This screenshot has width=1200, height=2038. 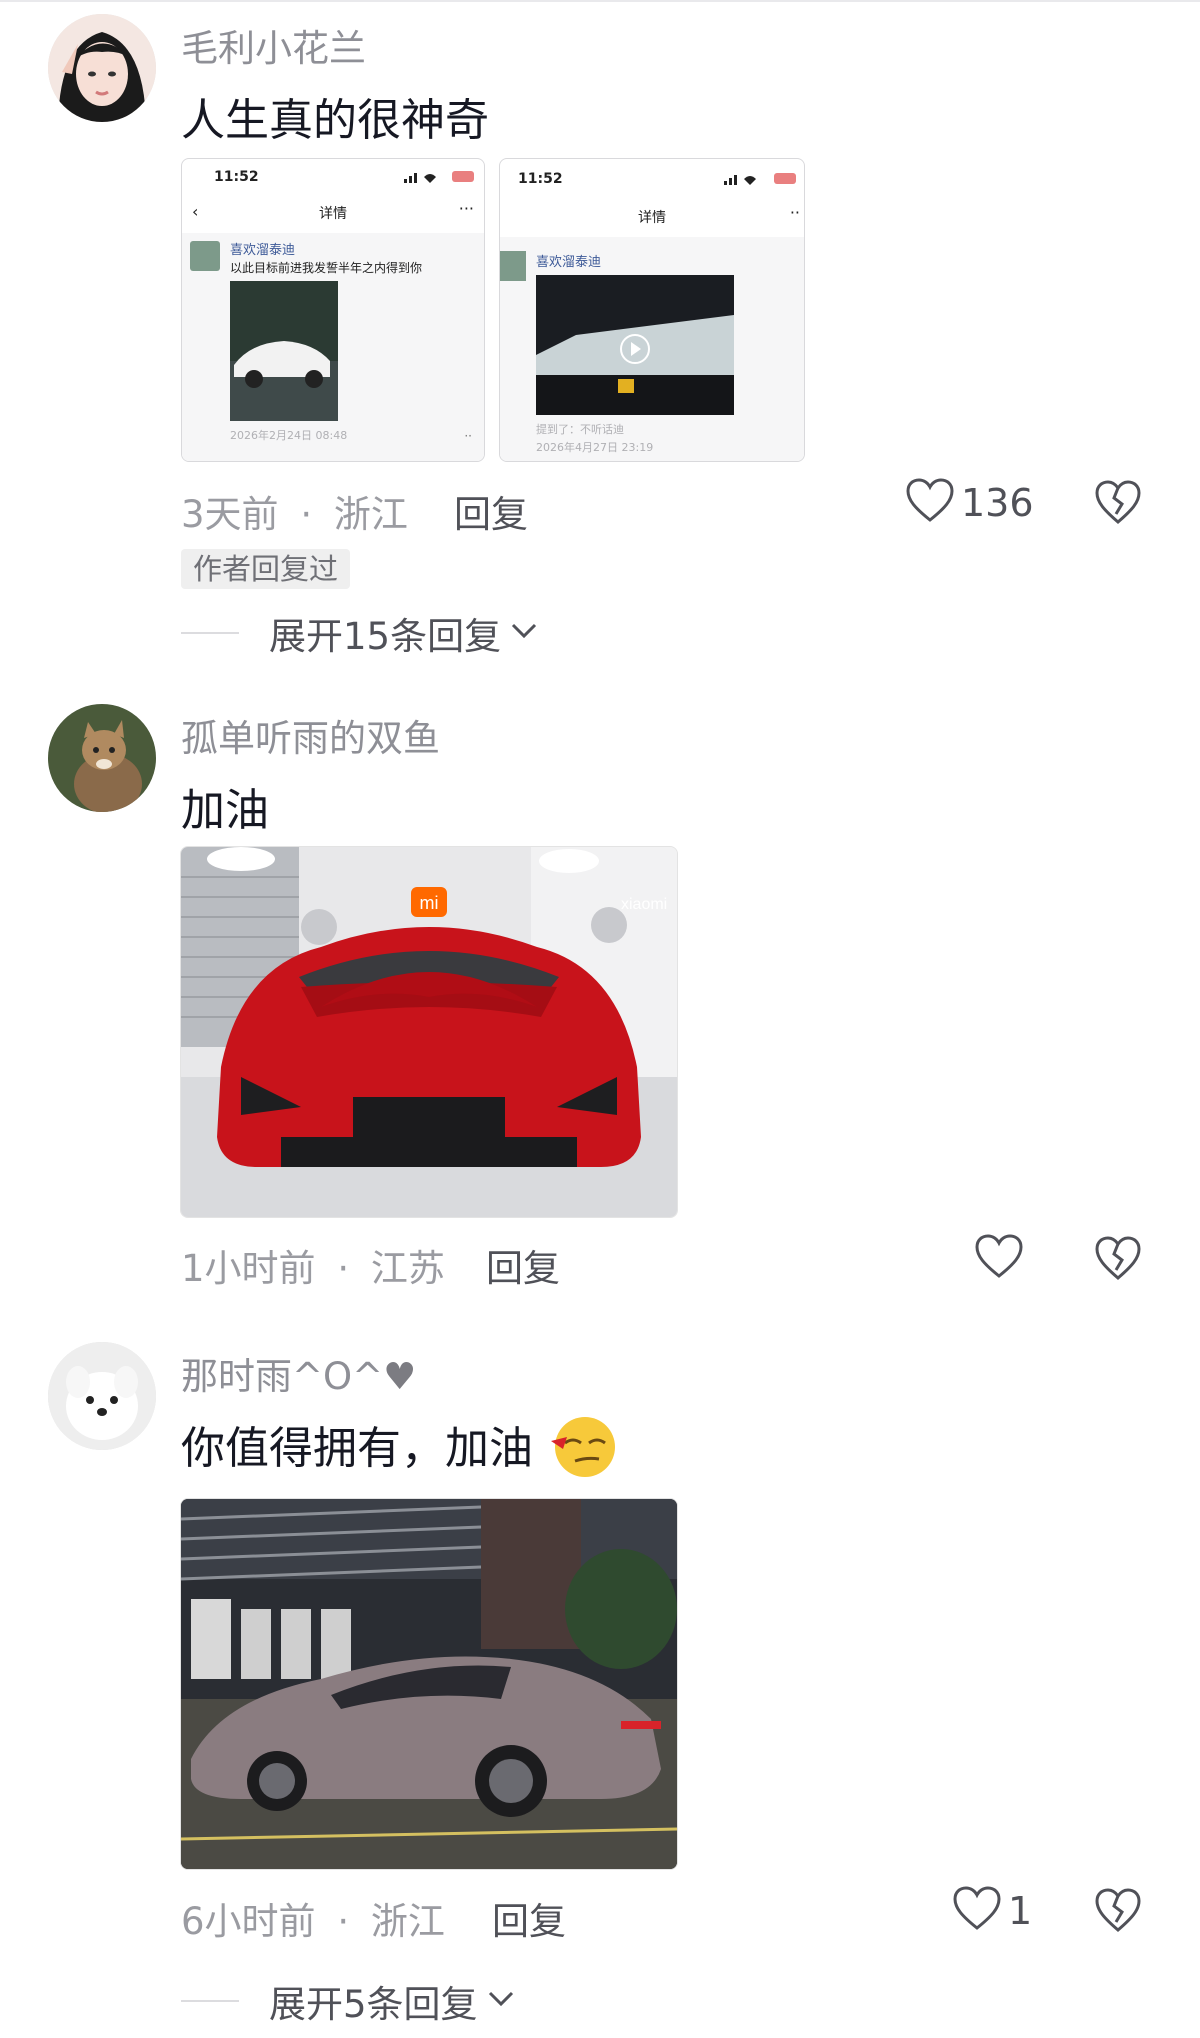 What do you see at coordinates (635, 345) in the screenshot?
I see `screenshot-video` at bounding box center [635, 345].